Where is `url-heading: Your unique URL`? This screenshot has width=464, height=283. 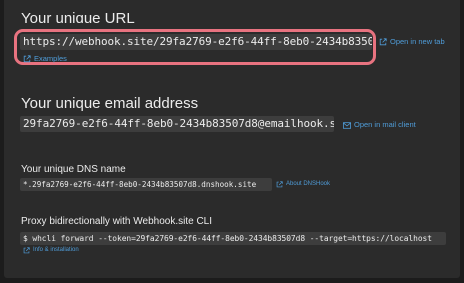
url-heading: Your unique URL is located at coordinates (78, 16).